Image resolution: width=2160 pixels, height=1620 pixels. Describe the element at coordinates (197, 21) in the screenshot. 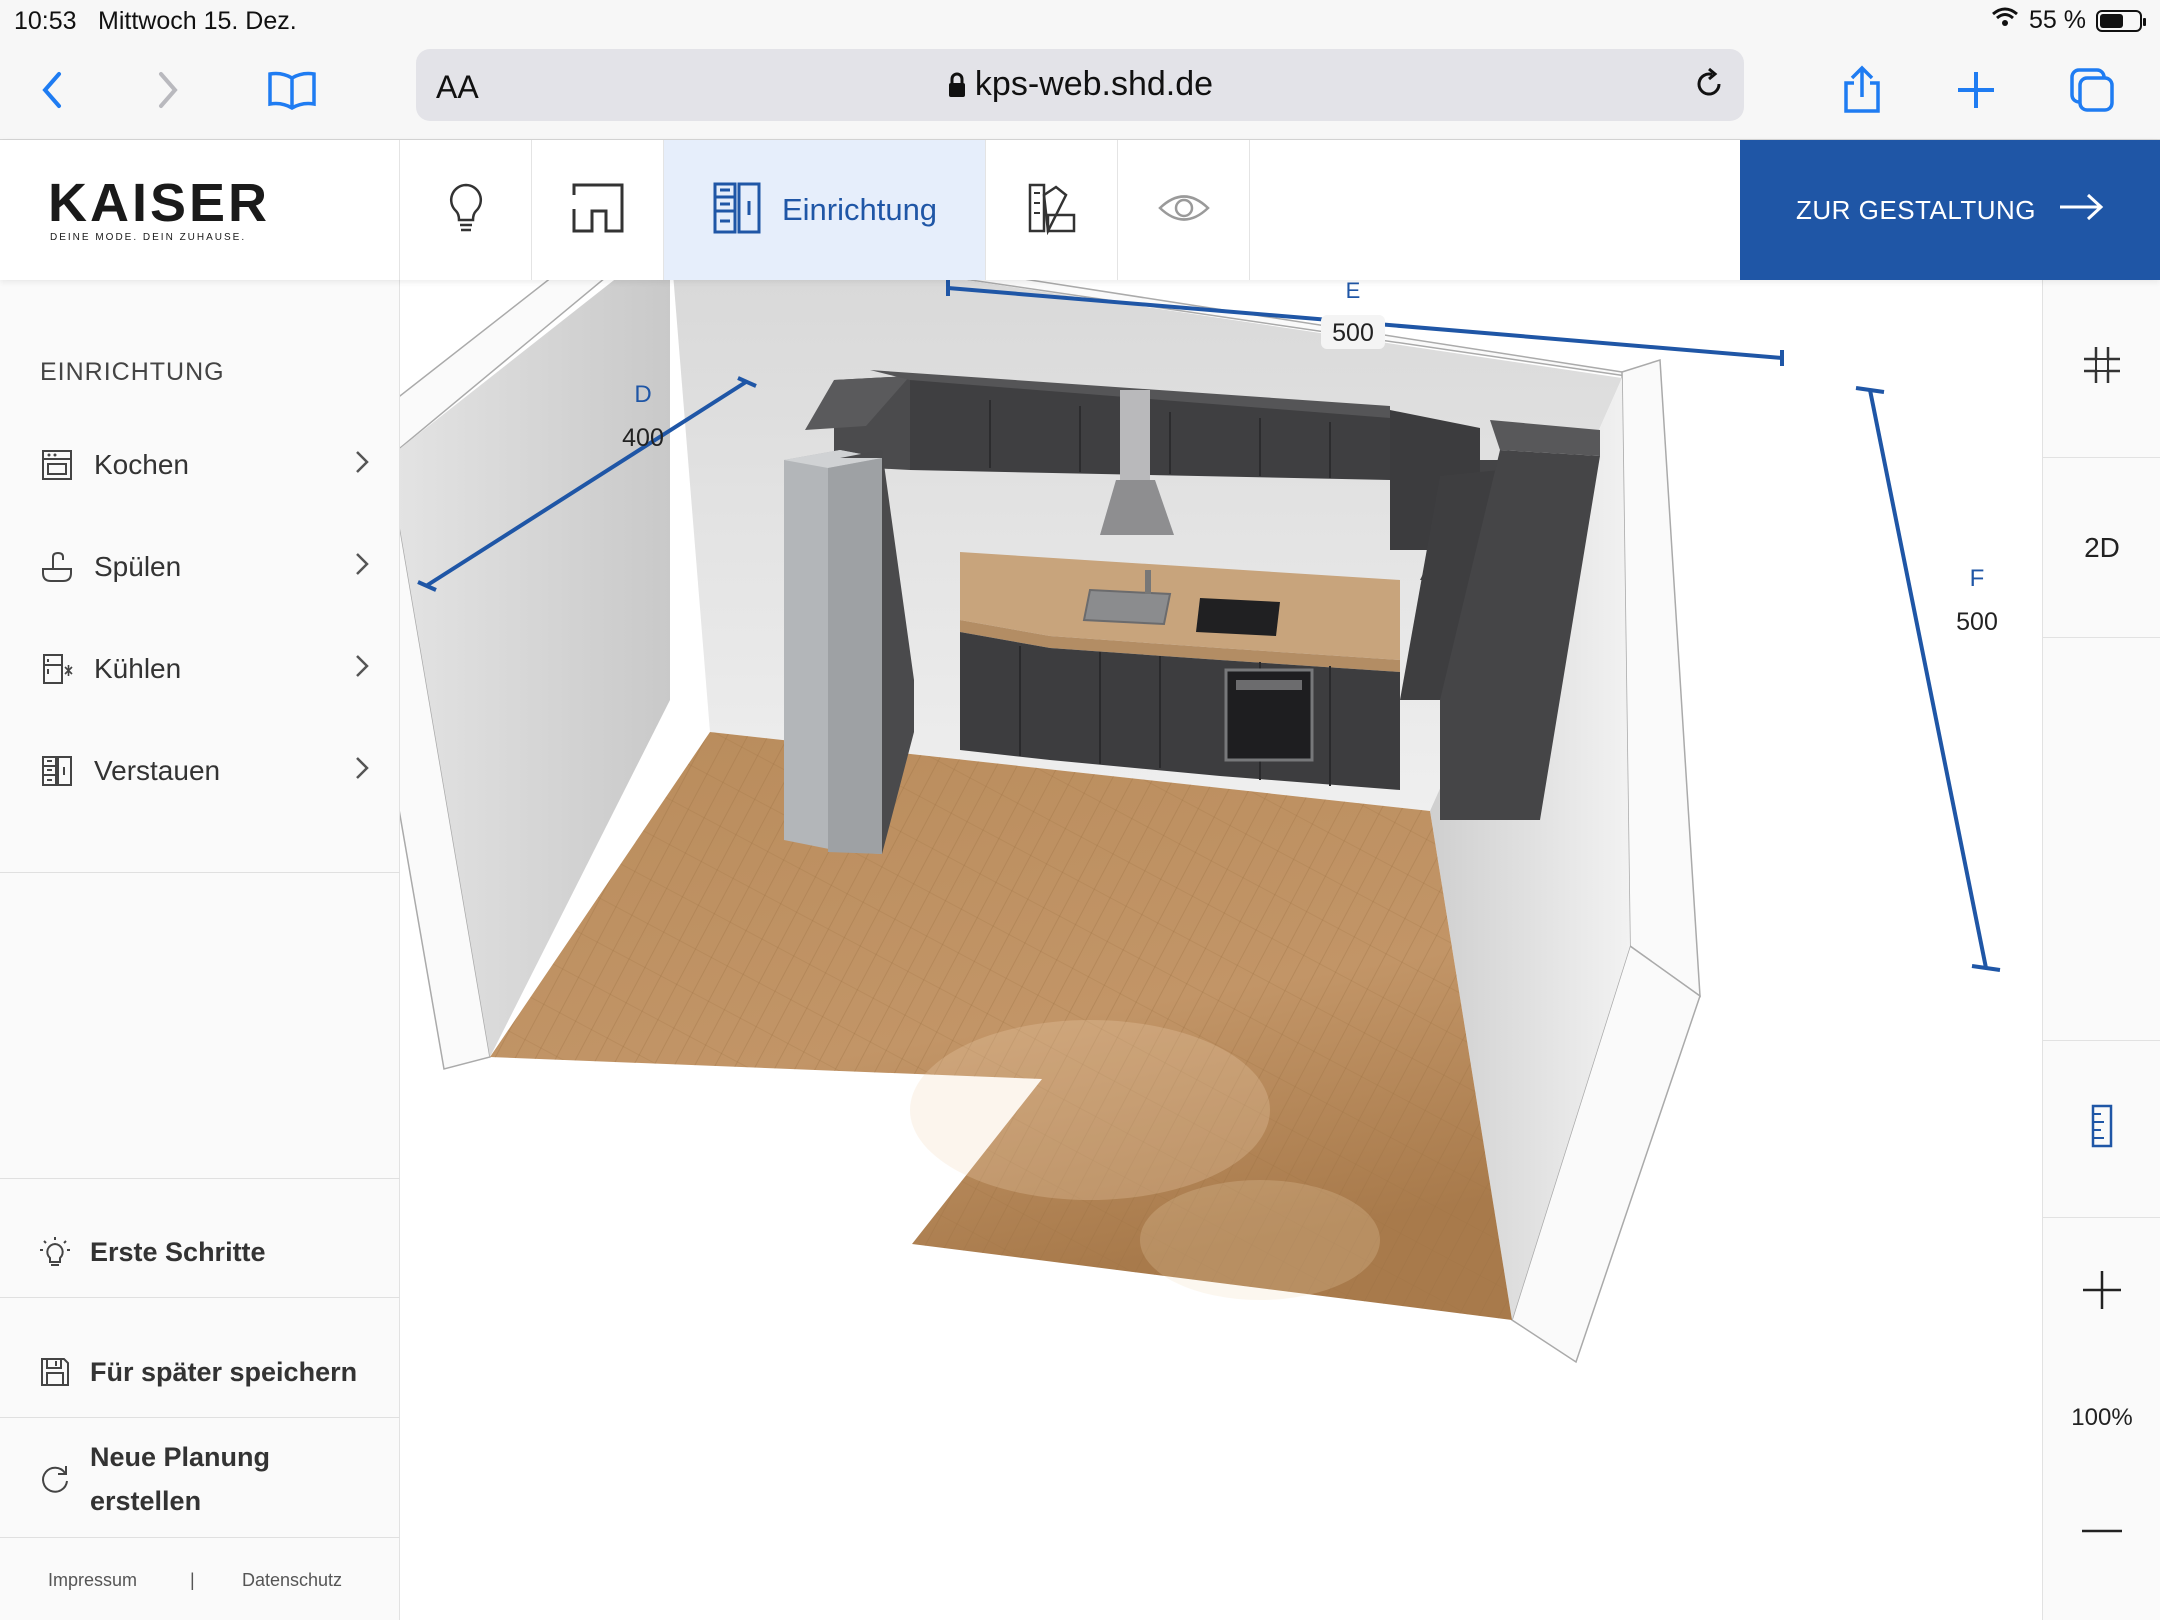

I see `status-date: Mittwoch 15. Dez.` at that location.